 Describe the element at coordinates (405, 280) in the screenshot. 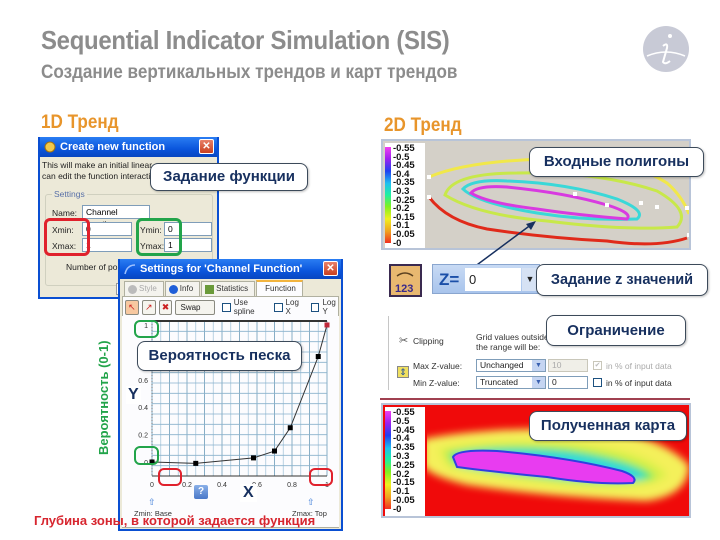

I see `polygon-123-icon: 123` at that location.